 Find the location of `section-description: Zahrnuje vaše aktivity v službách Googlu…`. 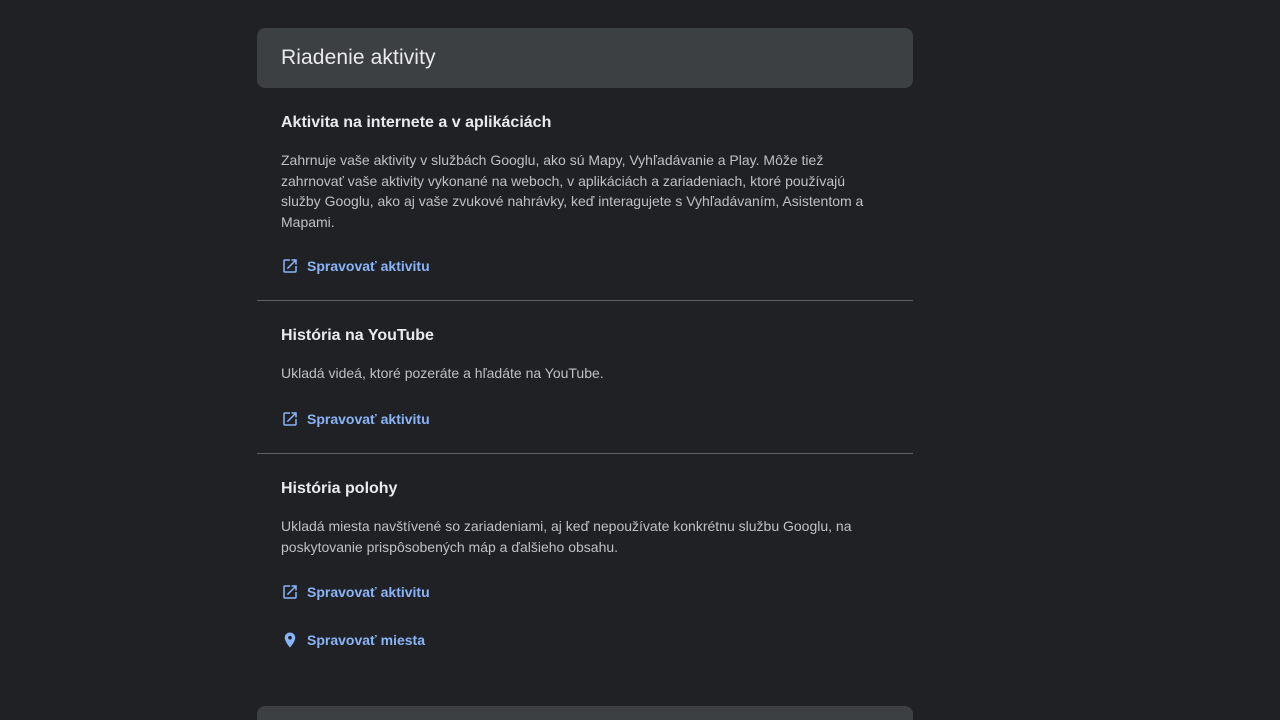

section-description: Zahrnuje vaše aktivity v službách Googlu… is located at coordinates (572, 191).